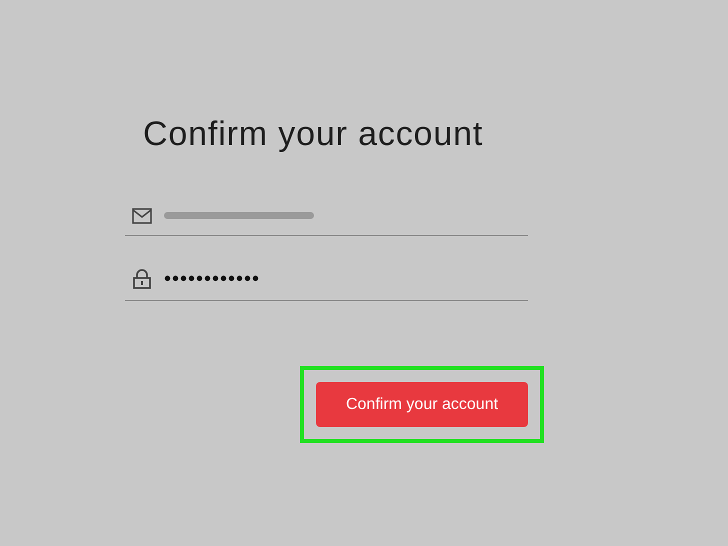 This screenshot has height=546, width=728. I want to click on confirm-button: Confirm your account, so click(422, 404).